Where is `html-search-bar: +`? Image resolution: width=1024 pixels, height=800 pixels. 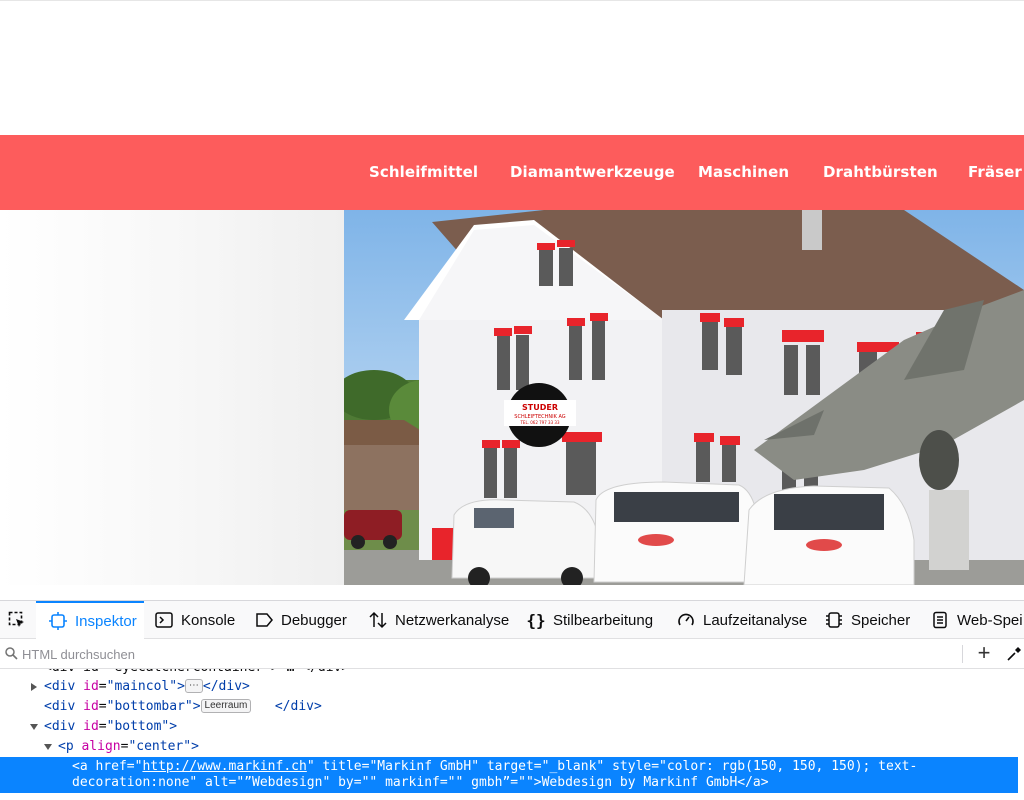 html-search-bar: + is located at coordinates (512, 654).